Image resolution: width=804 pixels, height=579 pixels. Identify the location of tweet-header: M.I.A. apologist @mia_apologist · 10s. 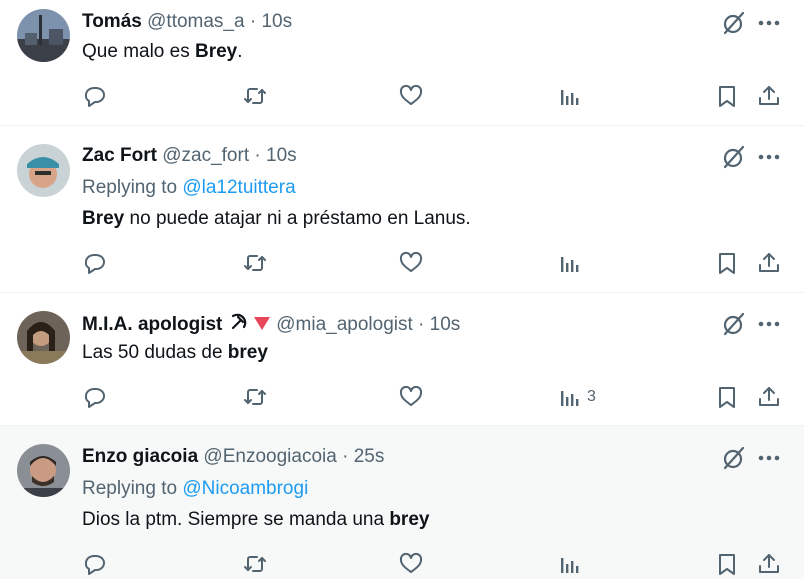
(271, 325).